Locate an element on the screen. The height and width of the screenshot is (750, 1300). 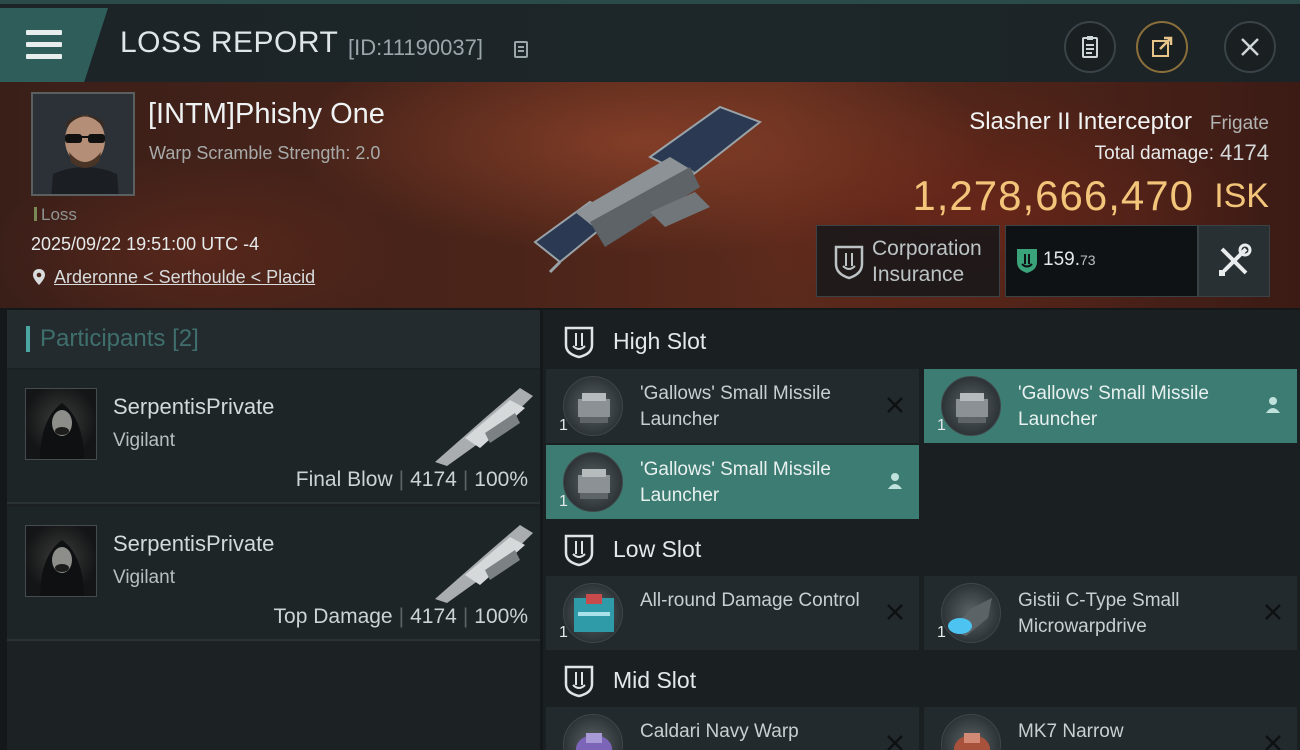
damage-control-icon is located at coordinates (593, 613).